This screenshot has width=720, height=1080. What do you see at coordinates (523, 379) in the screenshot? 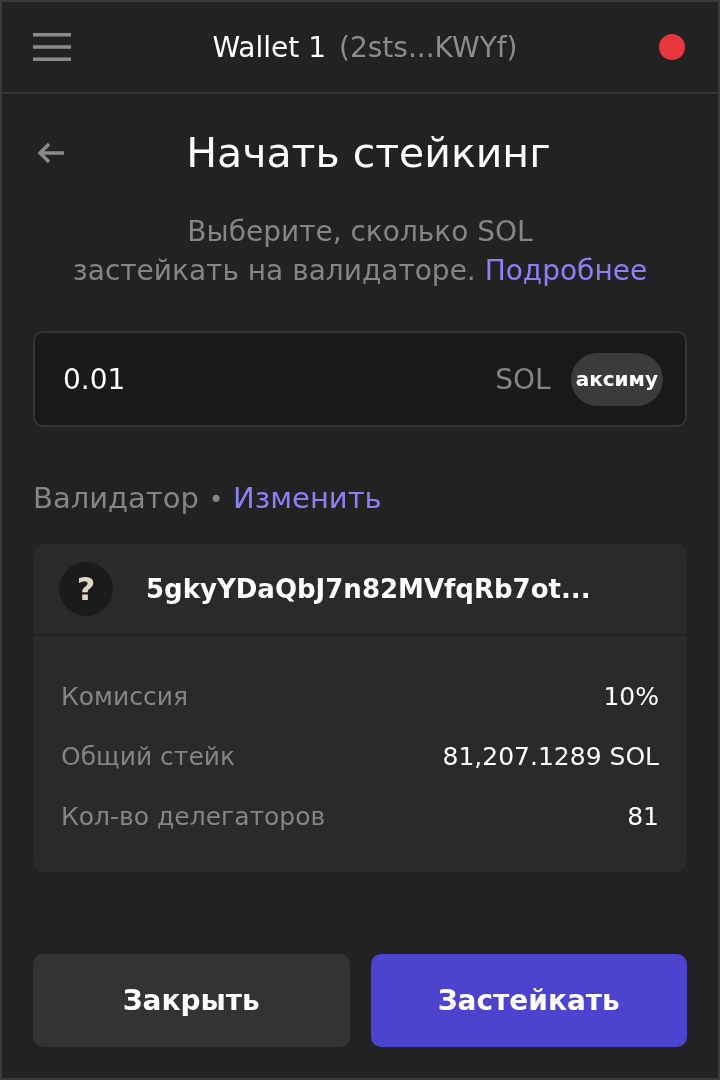
I see `unit-label: SOL` at bounding box center [523, 379].